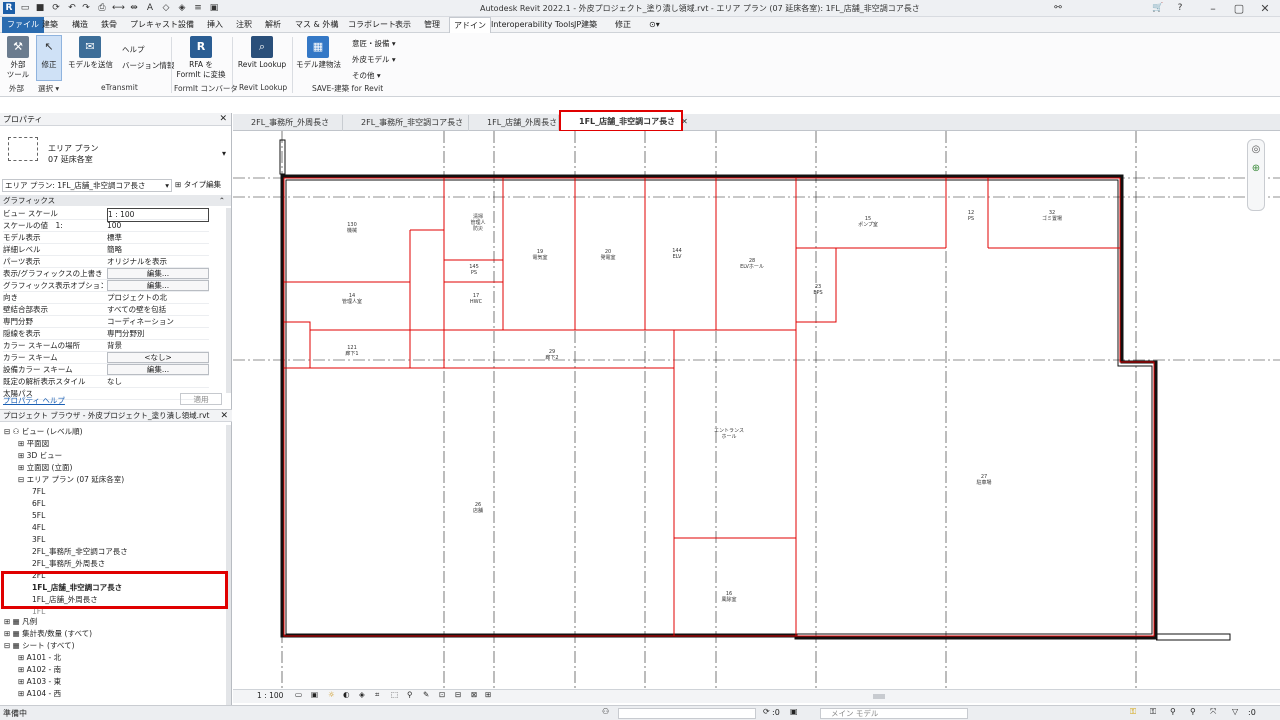 The image size is (1280, 720). I want to click on cart-icon: 🛒, so click(1158, 8).